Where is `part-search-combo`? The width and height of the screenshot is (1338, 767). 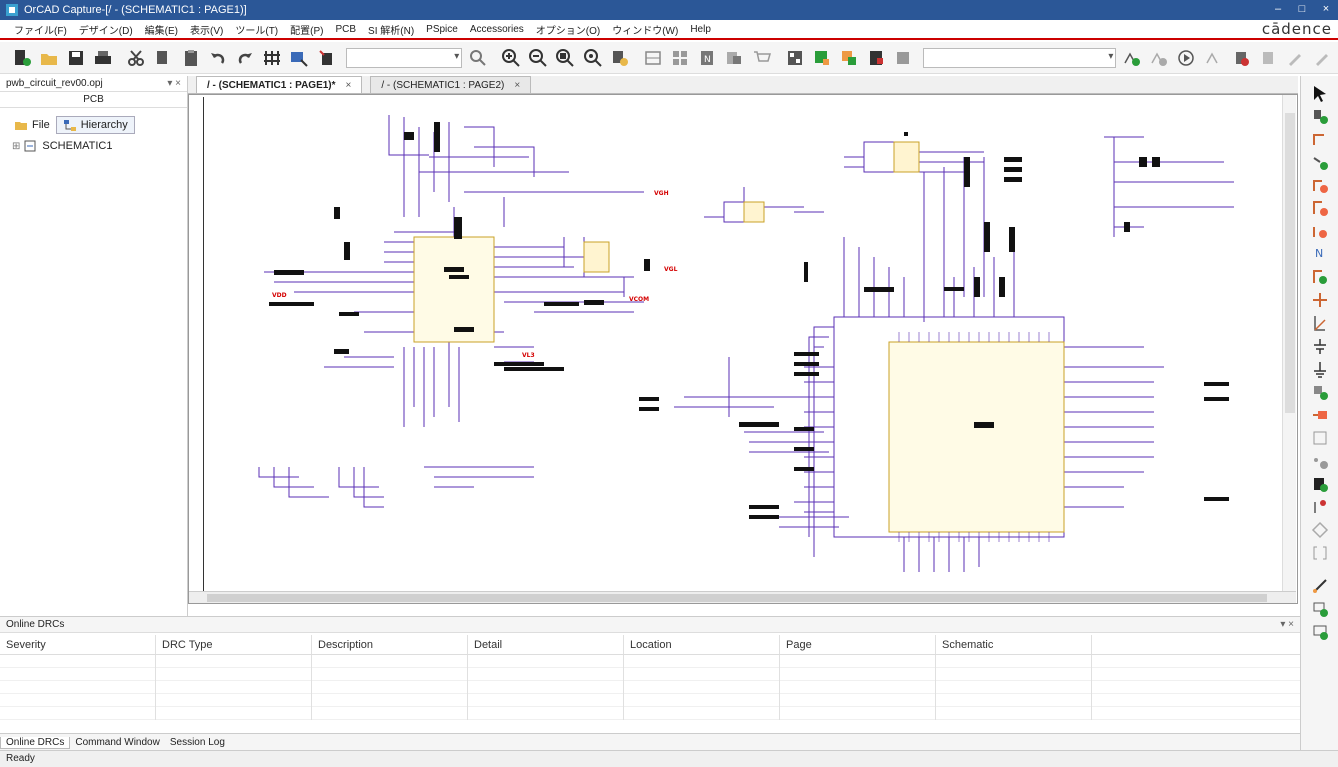 part-search-combo is located at coordinates (404, 57).